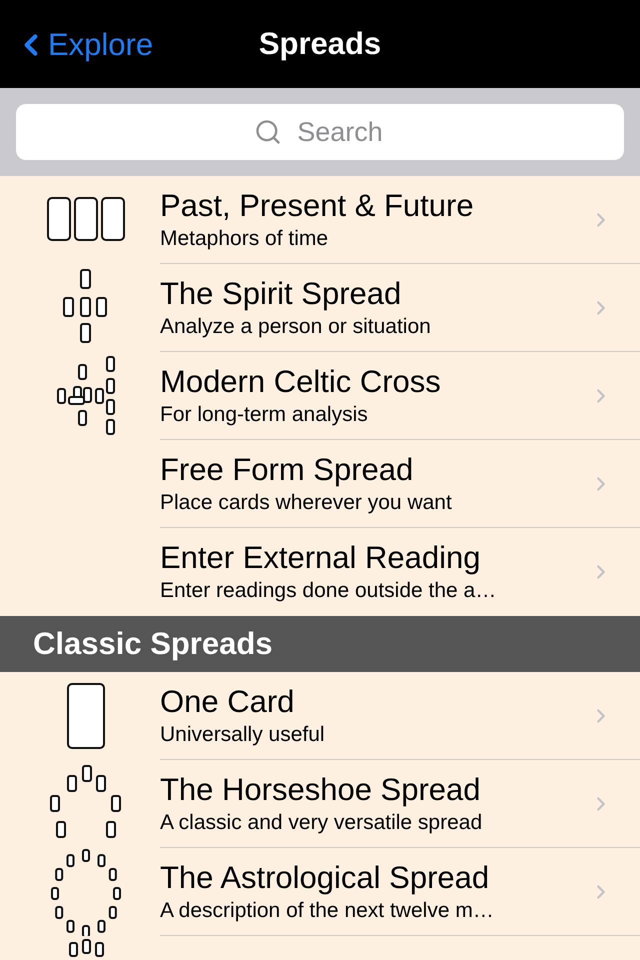  I want to click on spread-title: Enter External Reading, so click(321, 558).